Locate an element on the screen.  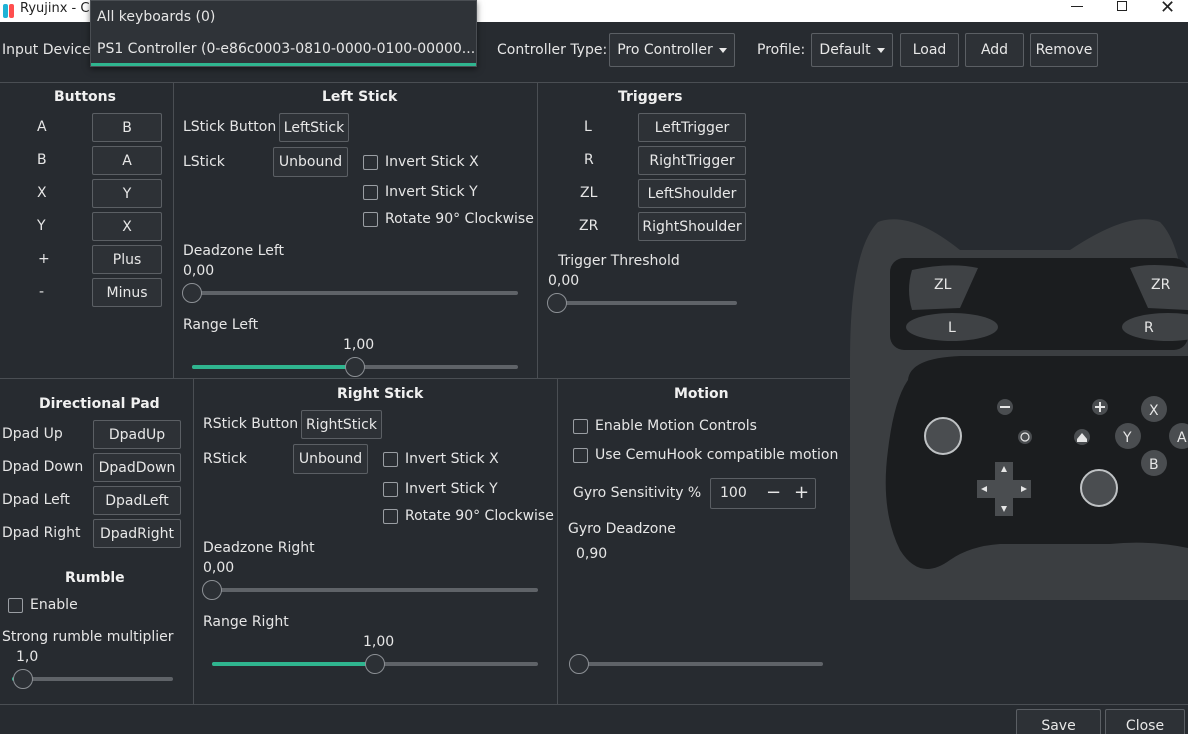
button-key-label: + is located at coordinates (44, 259).